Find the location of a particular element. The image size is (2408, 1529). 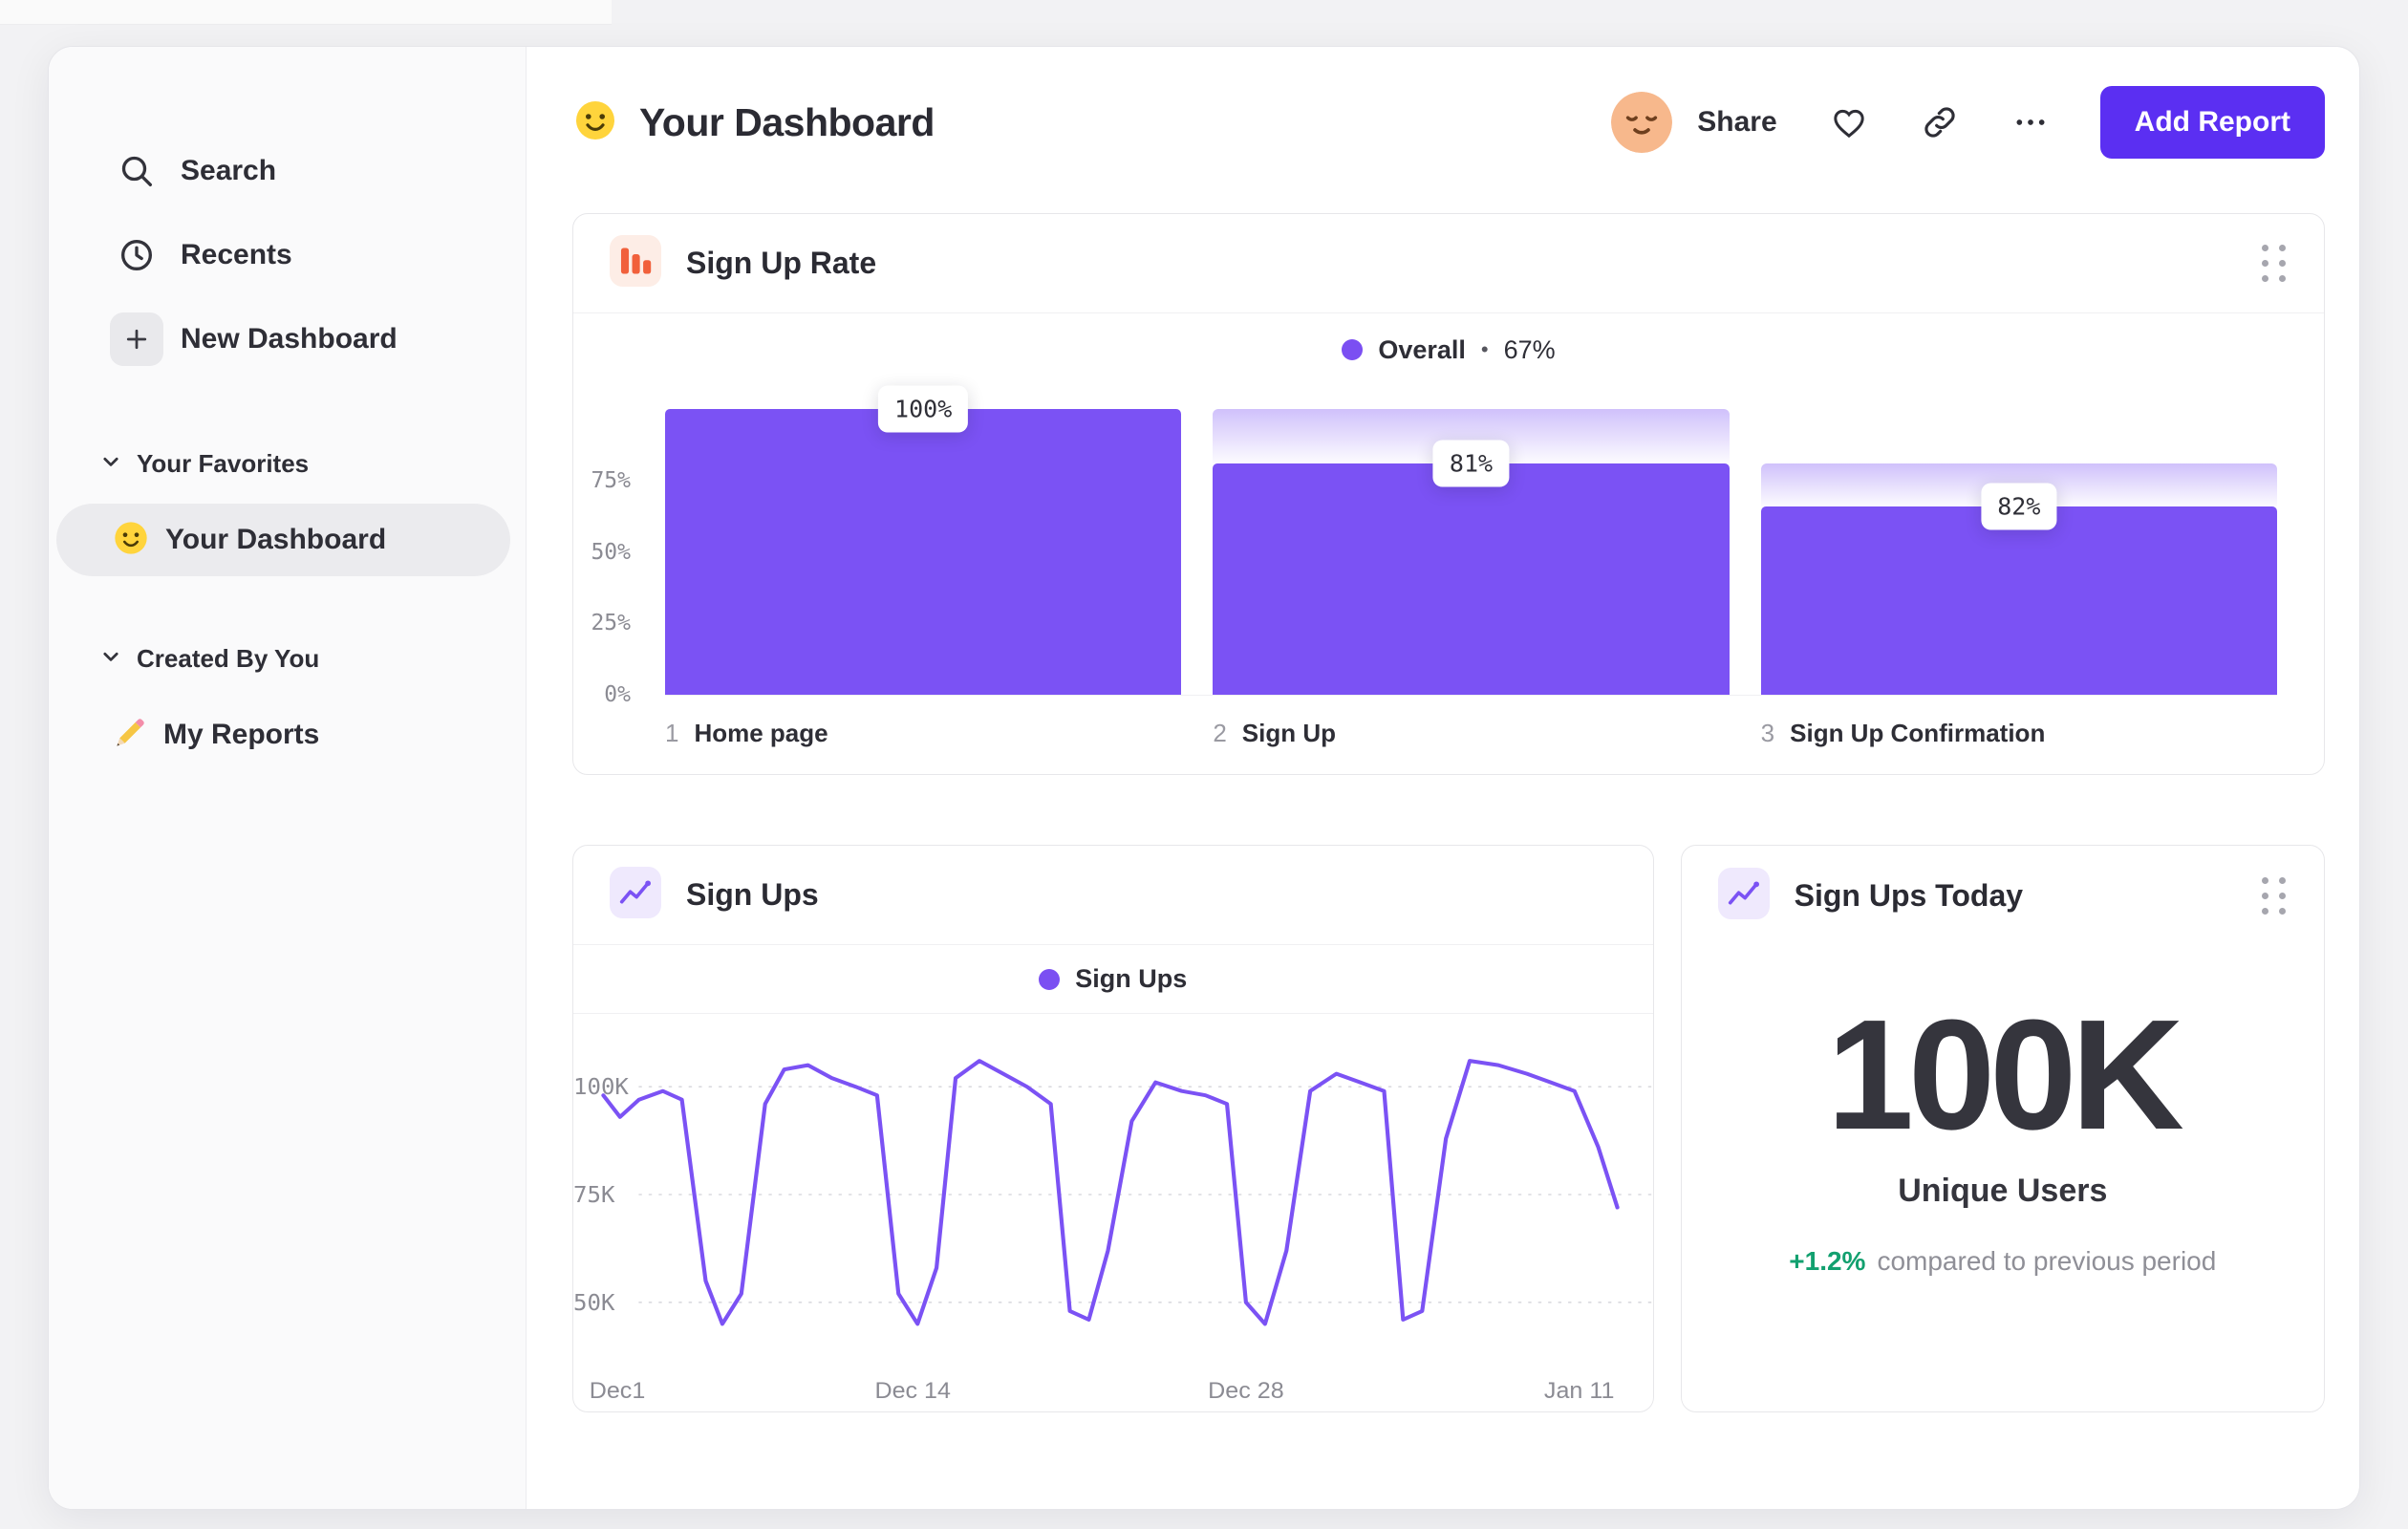

sidebar-item-new-dashboard: New Dashboard is located at coordinates (288, 339).